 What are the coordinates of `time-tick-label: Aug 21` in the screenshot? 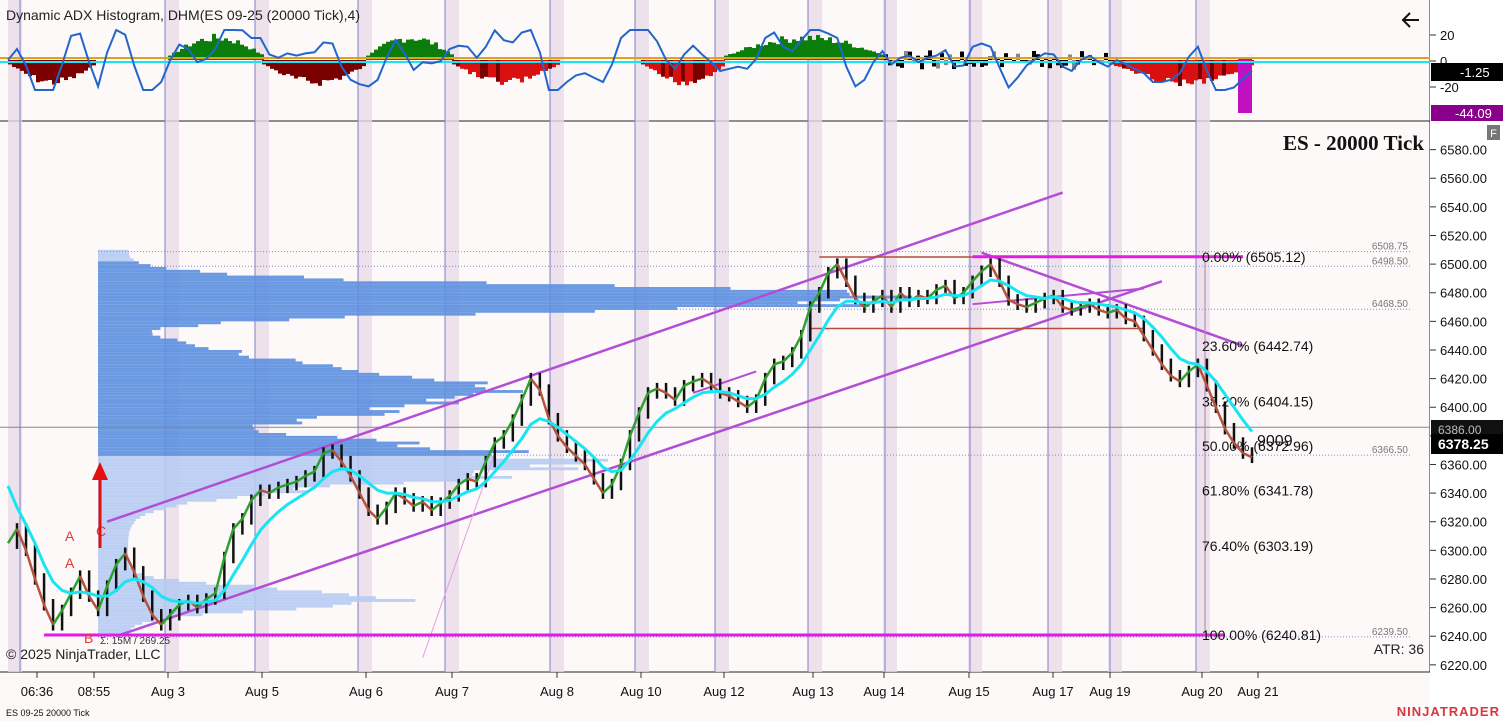 It's located at (1257, 691).